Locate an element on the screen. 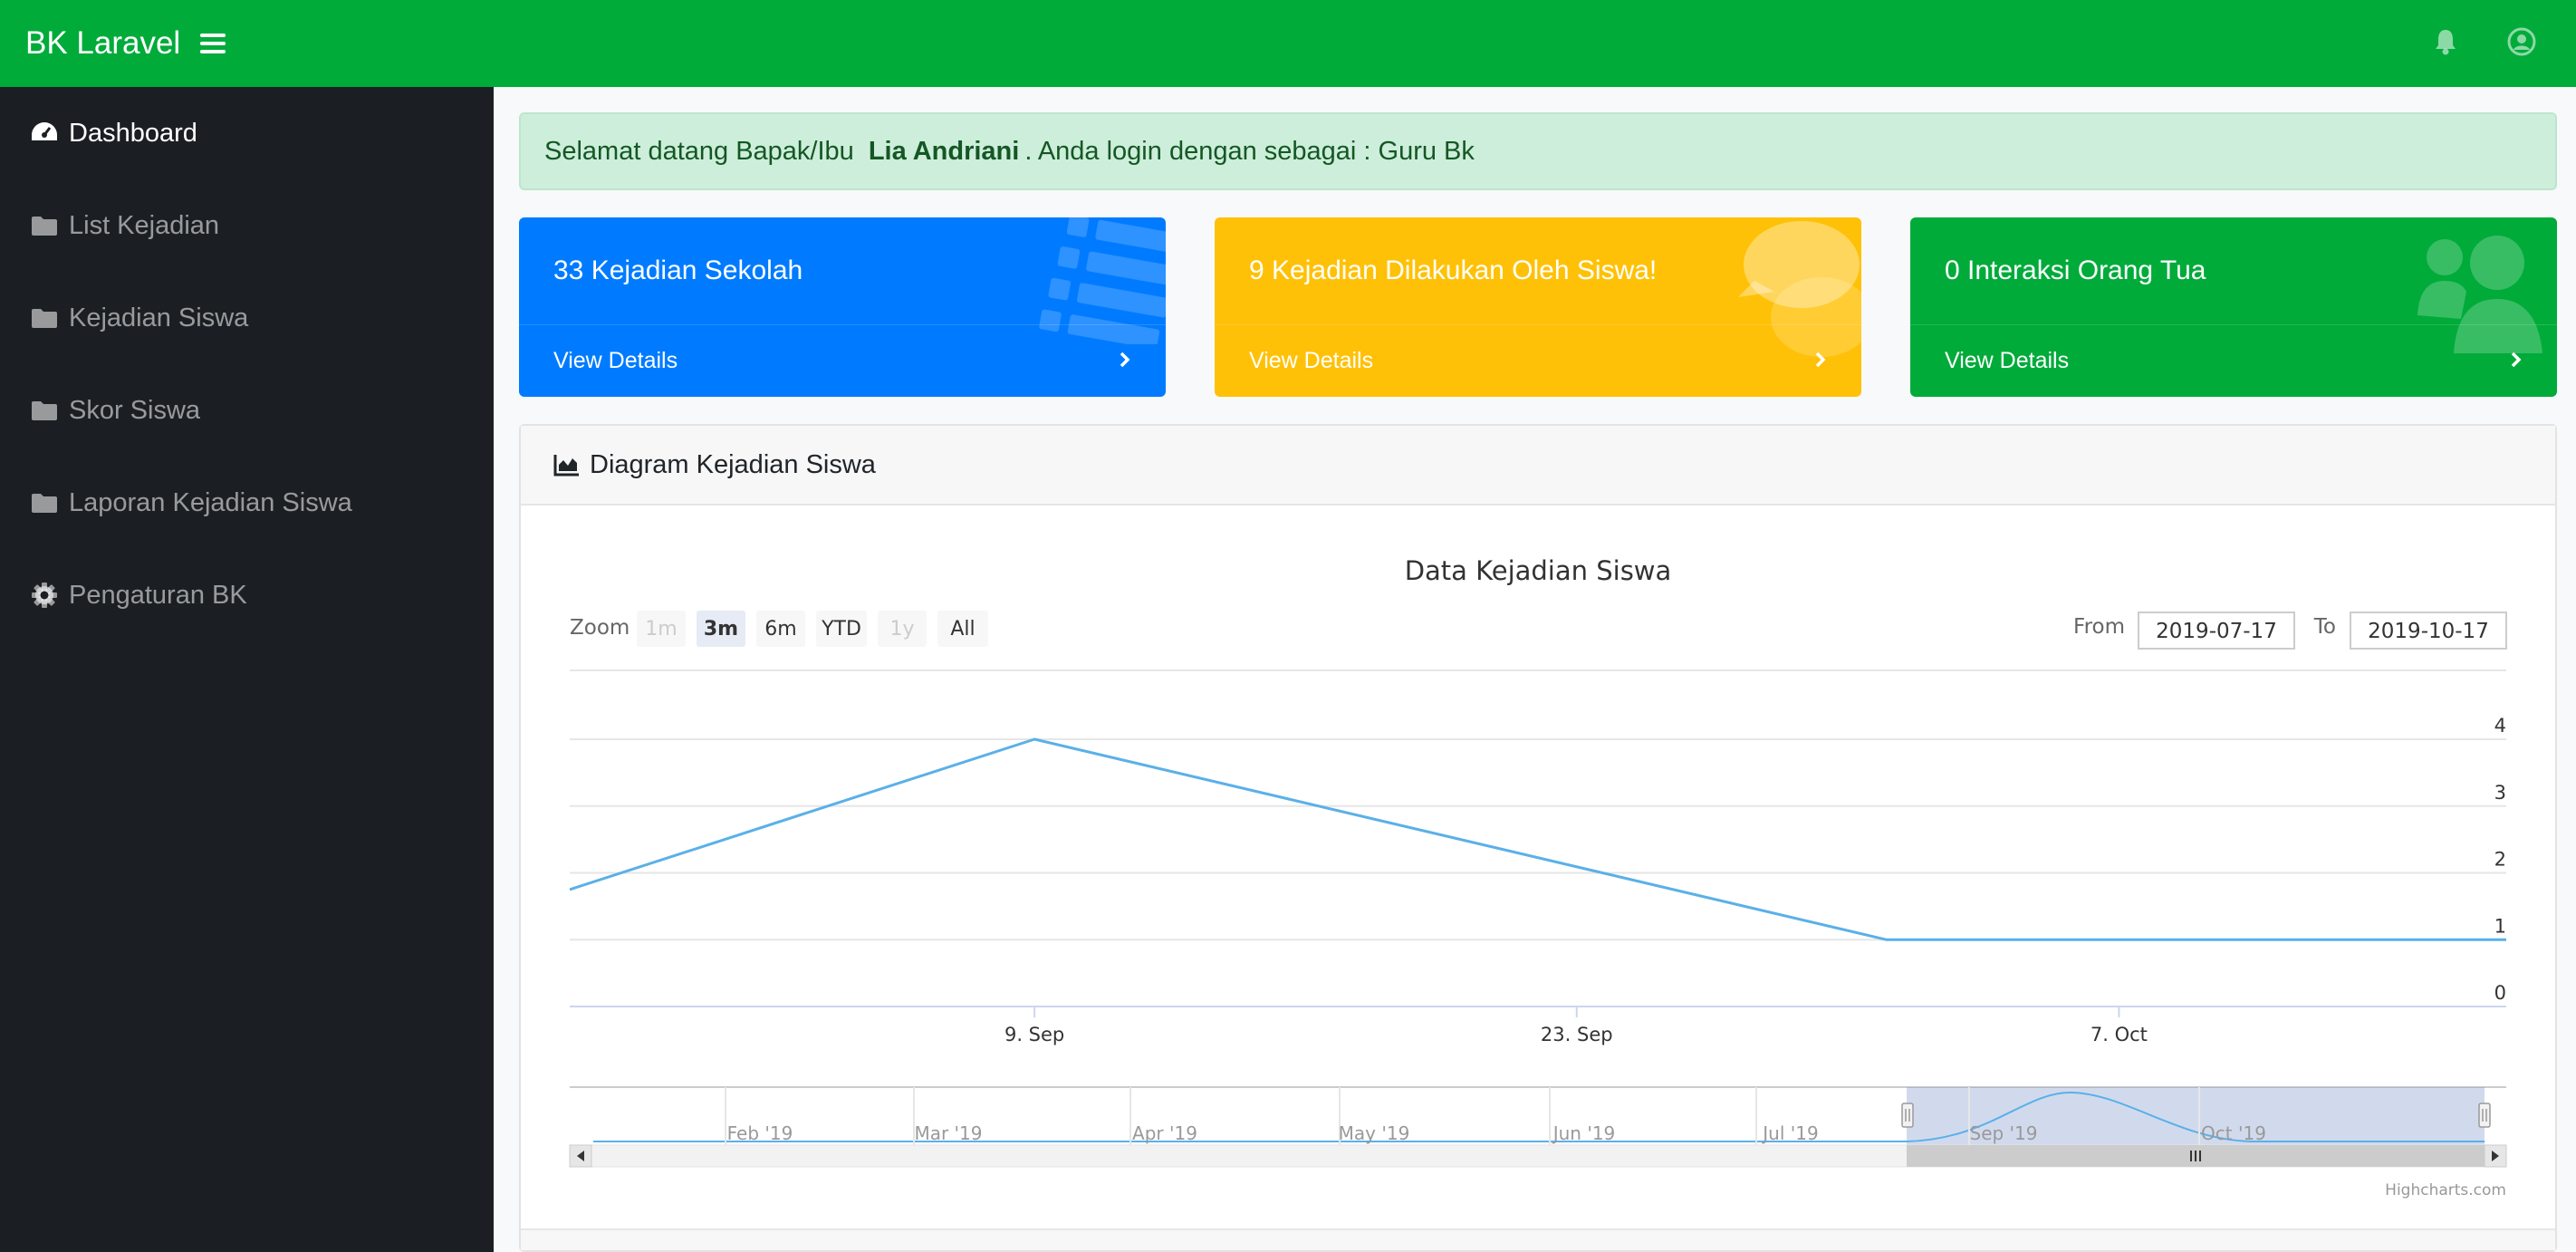  y-tick-label: 3 is located at coordinates (2500, 793).